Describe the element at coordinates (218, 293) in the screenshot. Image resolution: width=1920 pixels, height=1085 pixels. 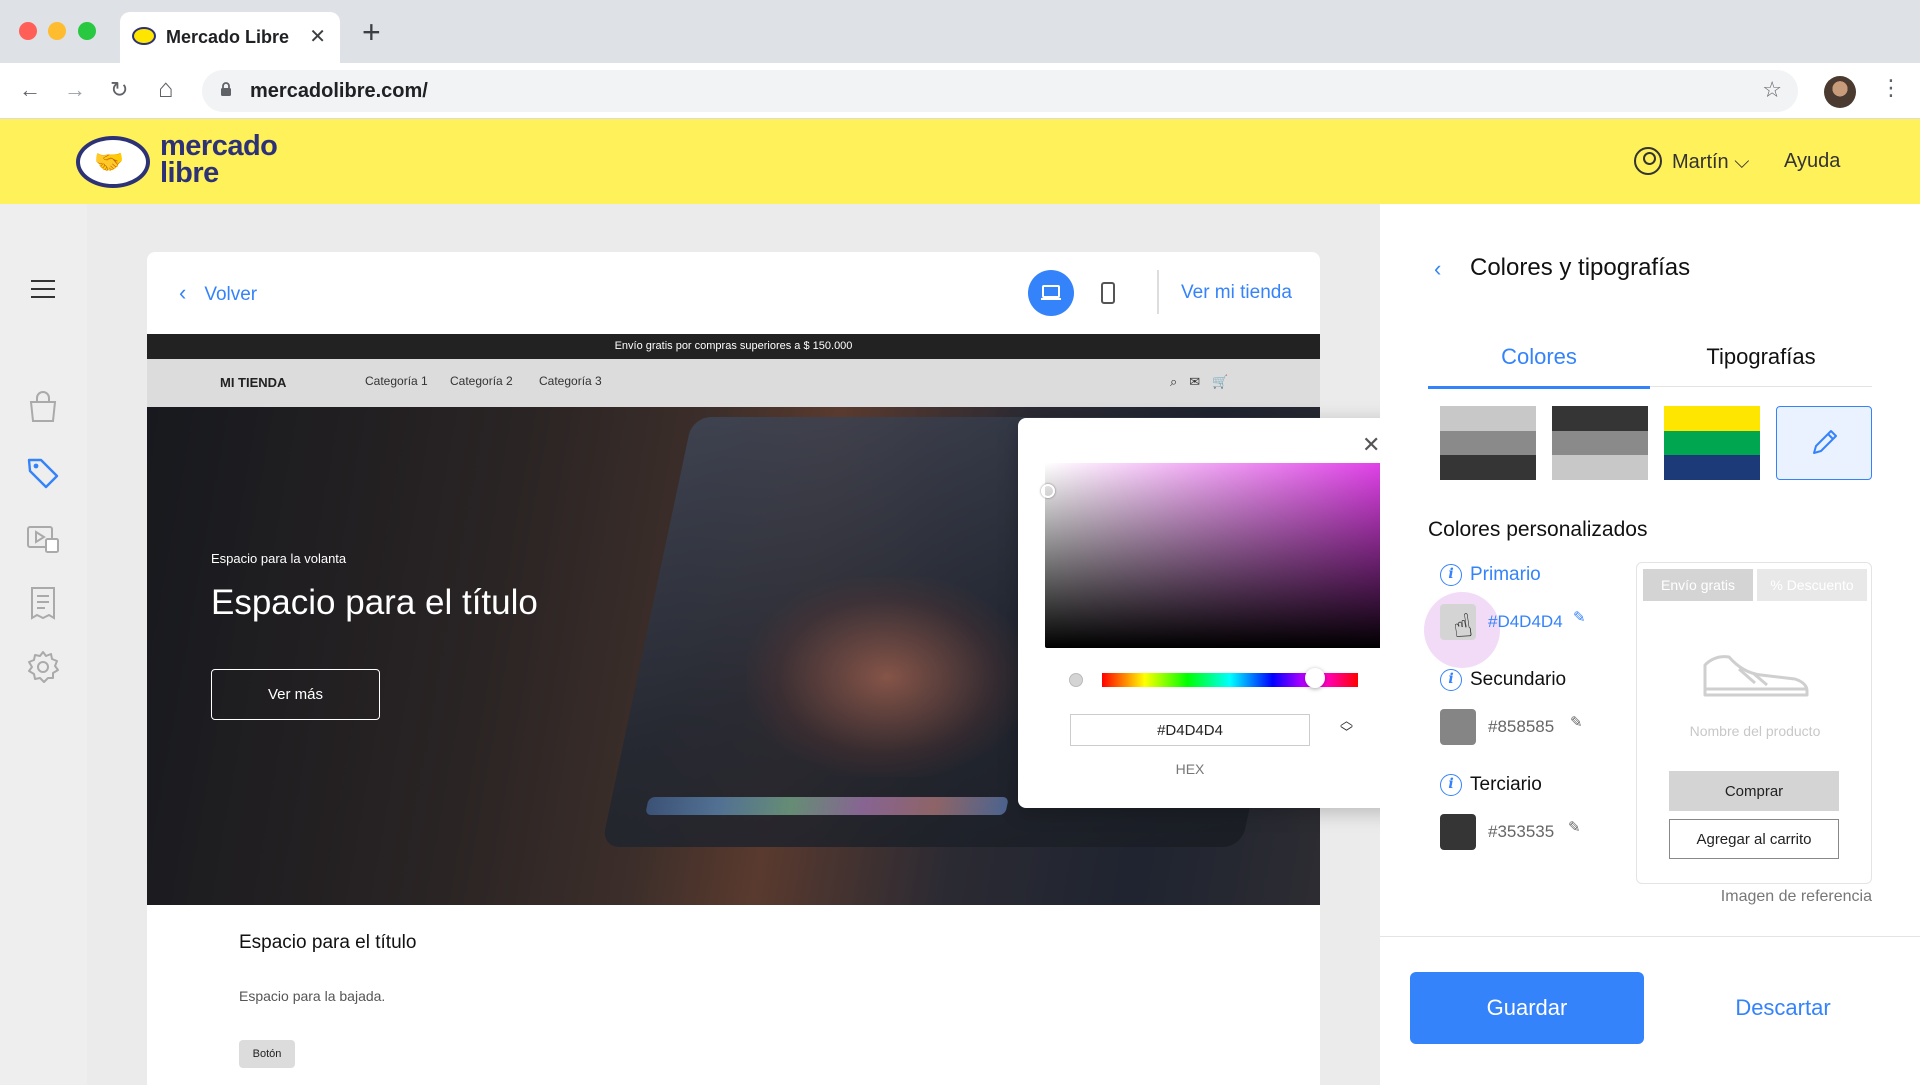
I see `back-link: ‹ Volver` at that location.